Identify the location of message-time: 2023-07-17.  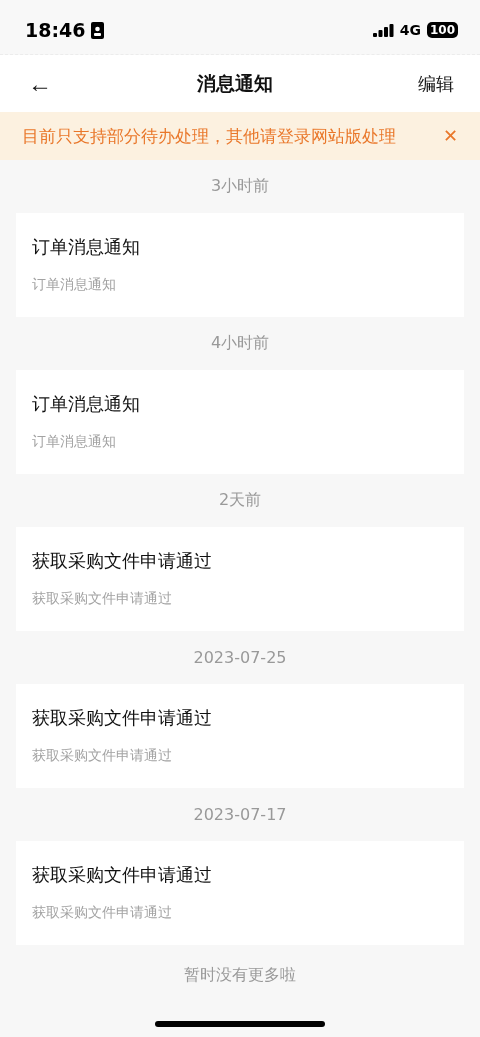
(240, 815).